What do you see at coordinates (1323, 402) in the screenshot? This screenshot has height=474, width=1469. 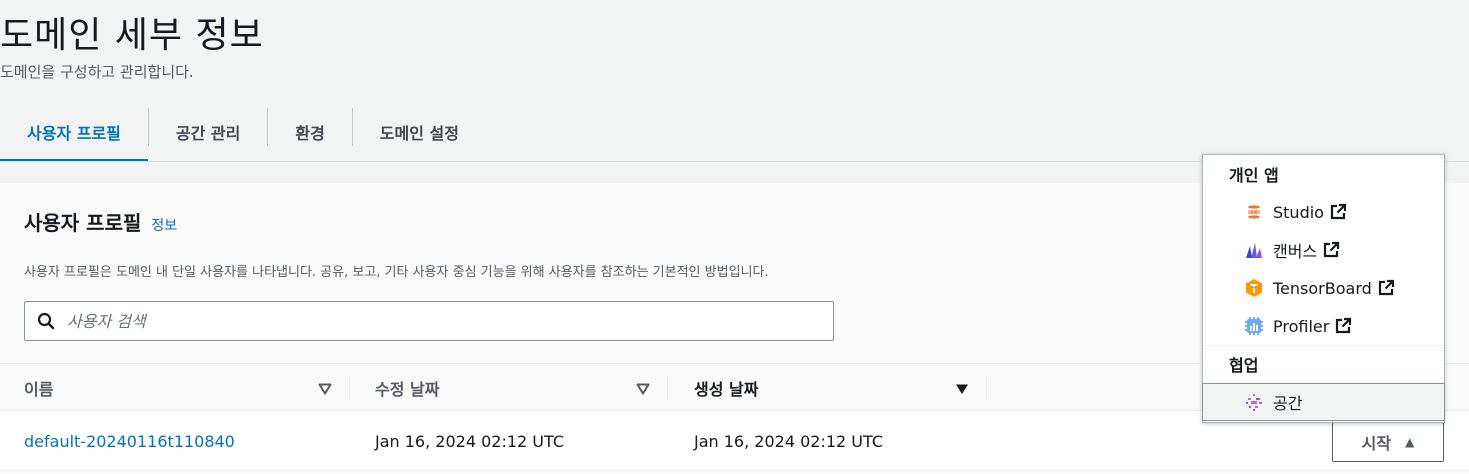 I see `menu-item-spaces: 공간` at bounding box center [1323, 402].